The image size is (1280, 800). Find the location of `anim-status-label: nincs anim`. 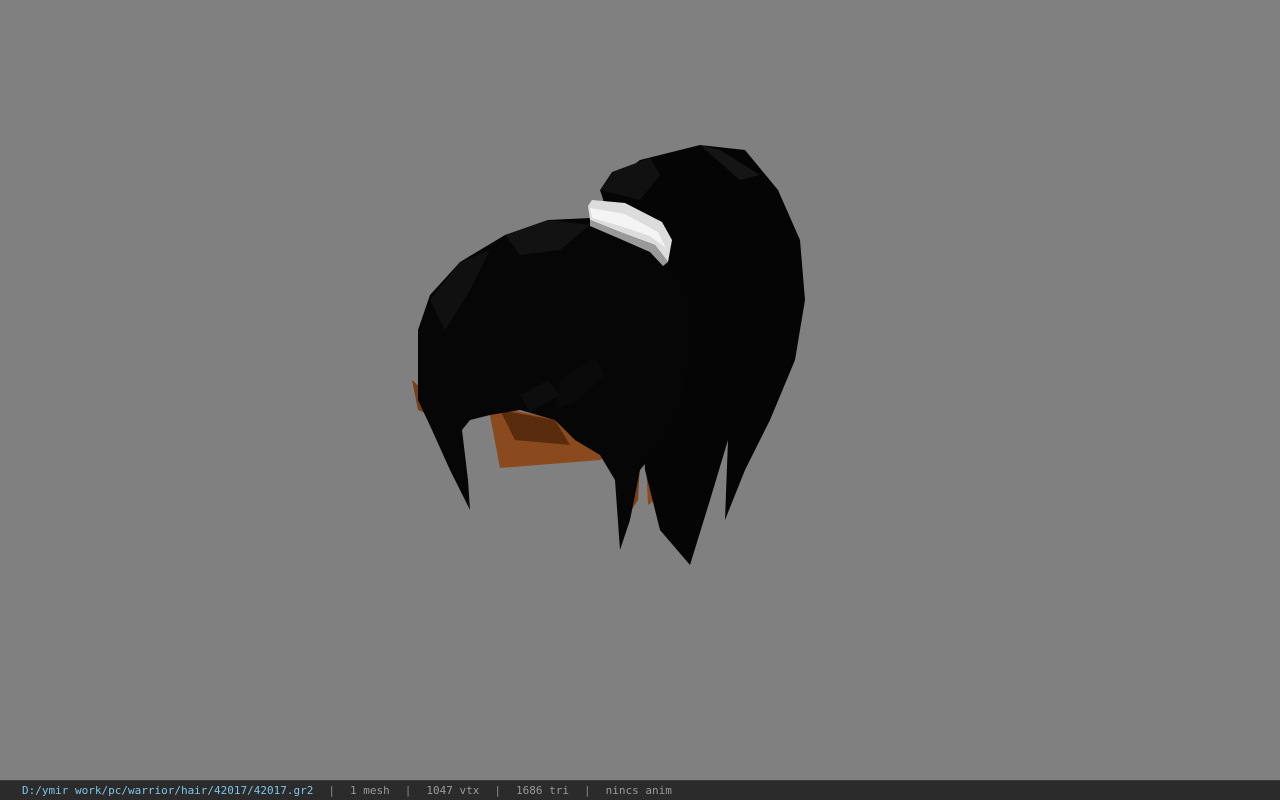

anim-status-label: nincs anim is located at coordinates (638, 790).